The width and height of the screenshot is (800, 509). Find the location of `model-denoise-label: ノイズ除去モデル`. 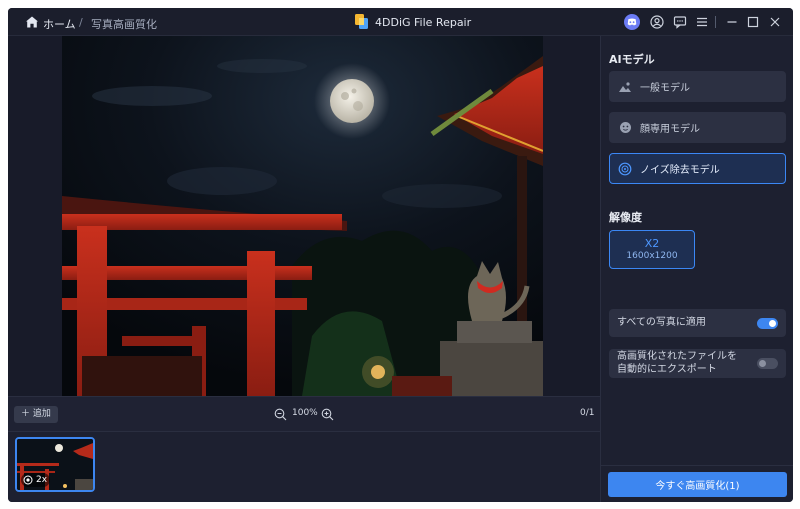

model-denoise-label: ノイズ除去モデル is located at coordinates (680, 170).